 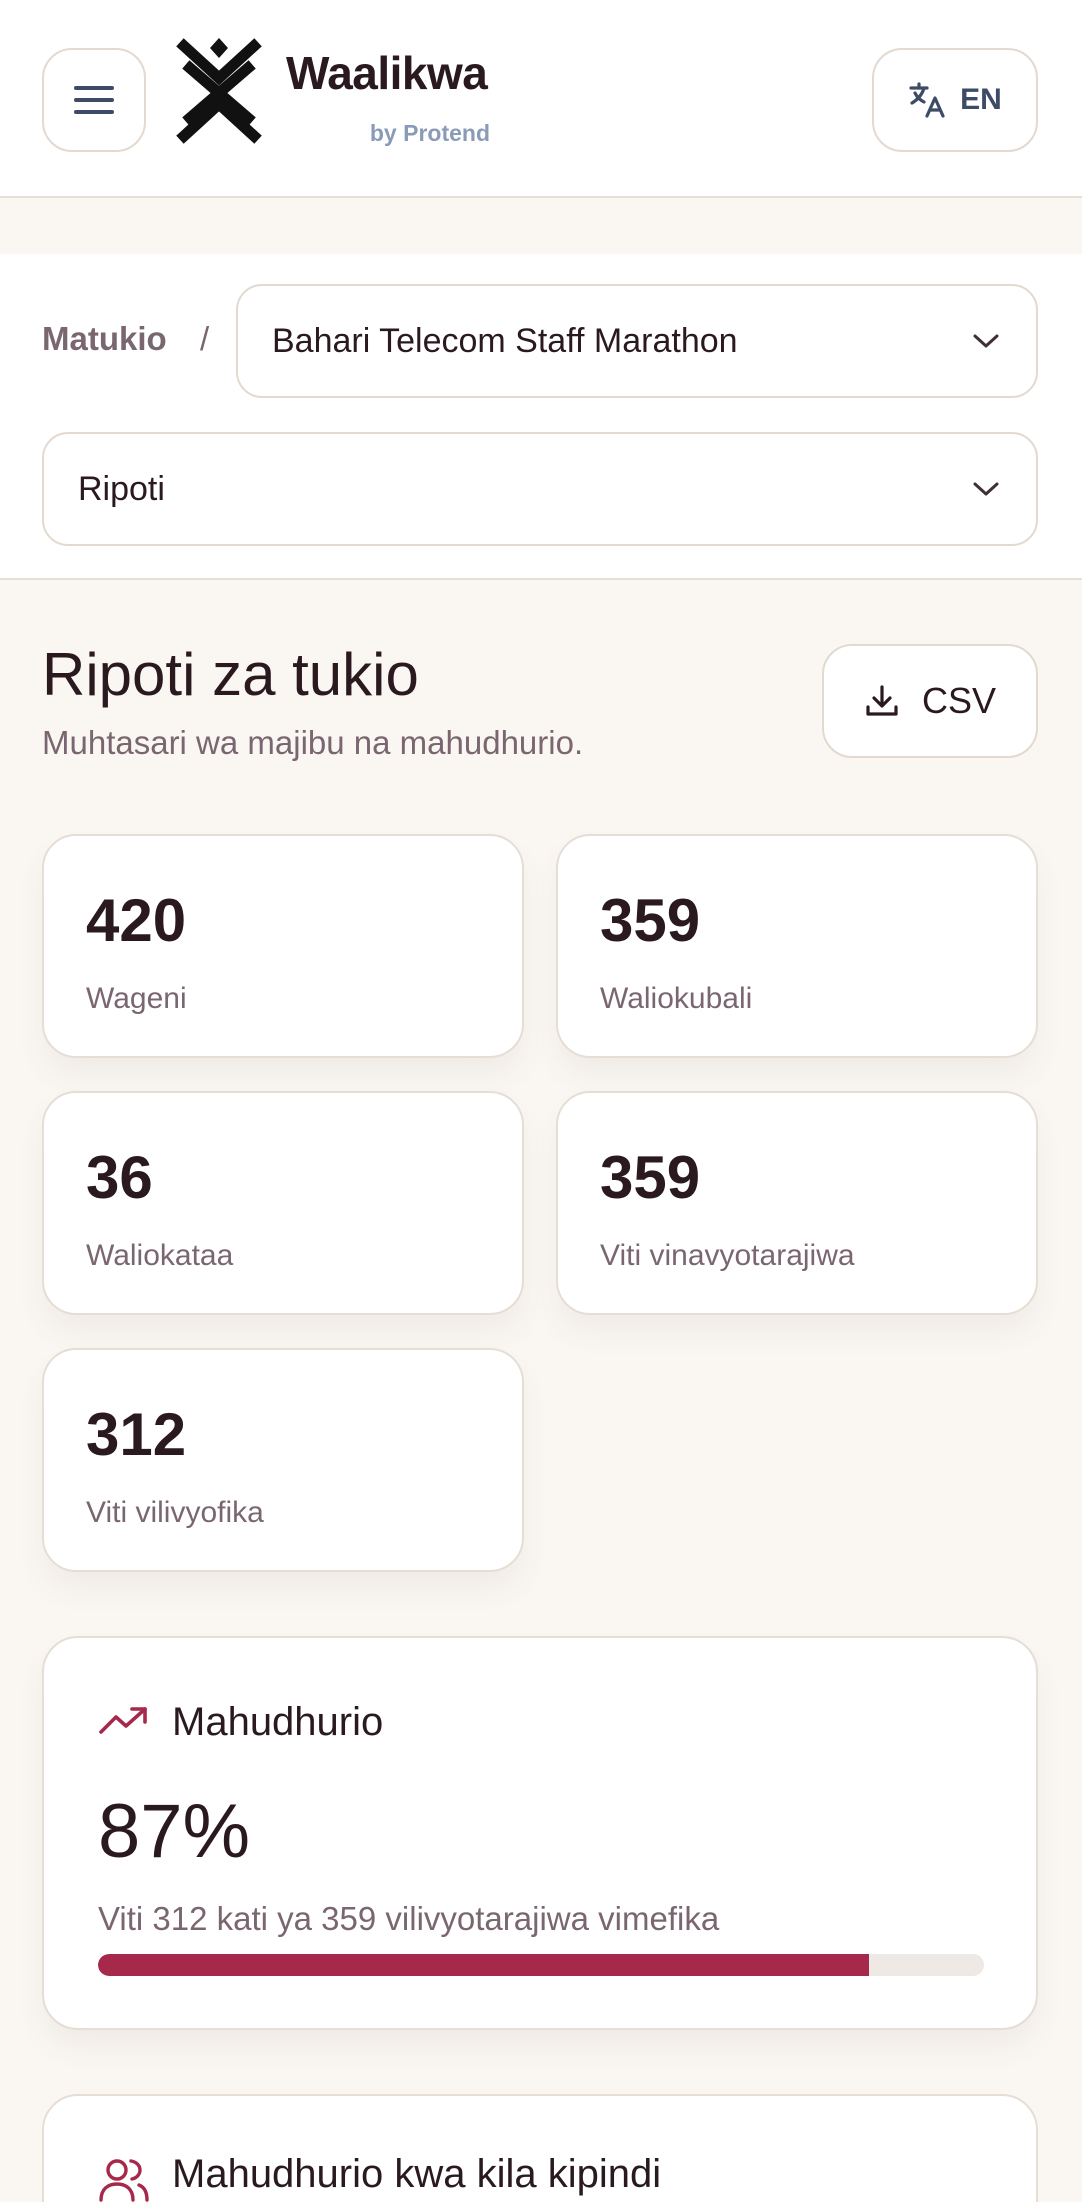 What do you see at coordinates (540, 489) in the screenshot?
I see `section-select: Ripoti` at bounding box center [540, 489].